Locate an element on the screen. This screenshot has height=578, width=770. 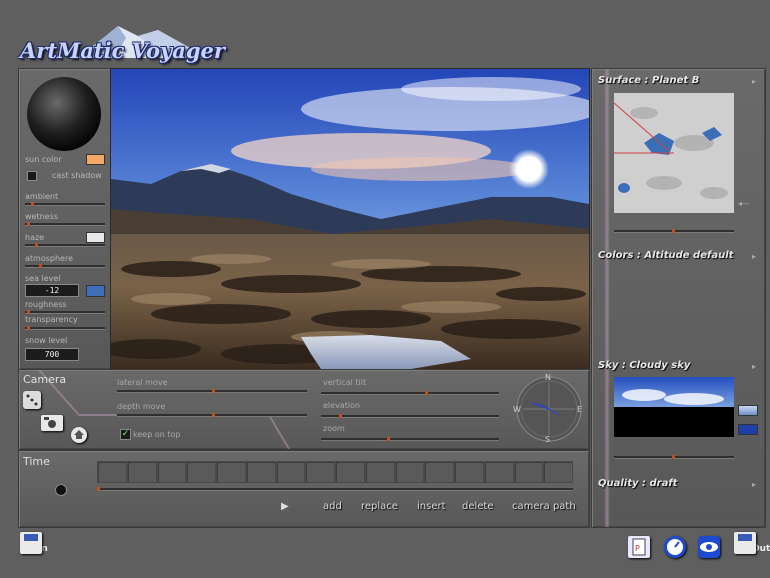
colors-menu-icon: ▸ is located at coordinates (754, 256).